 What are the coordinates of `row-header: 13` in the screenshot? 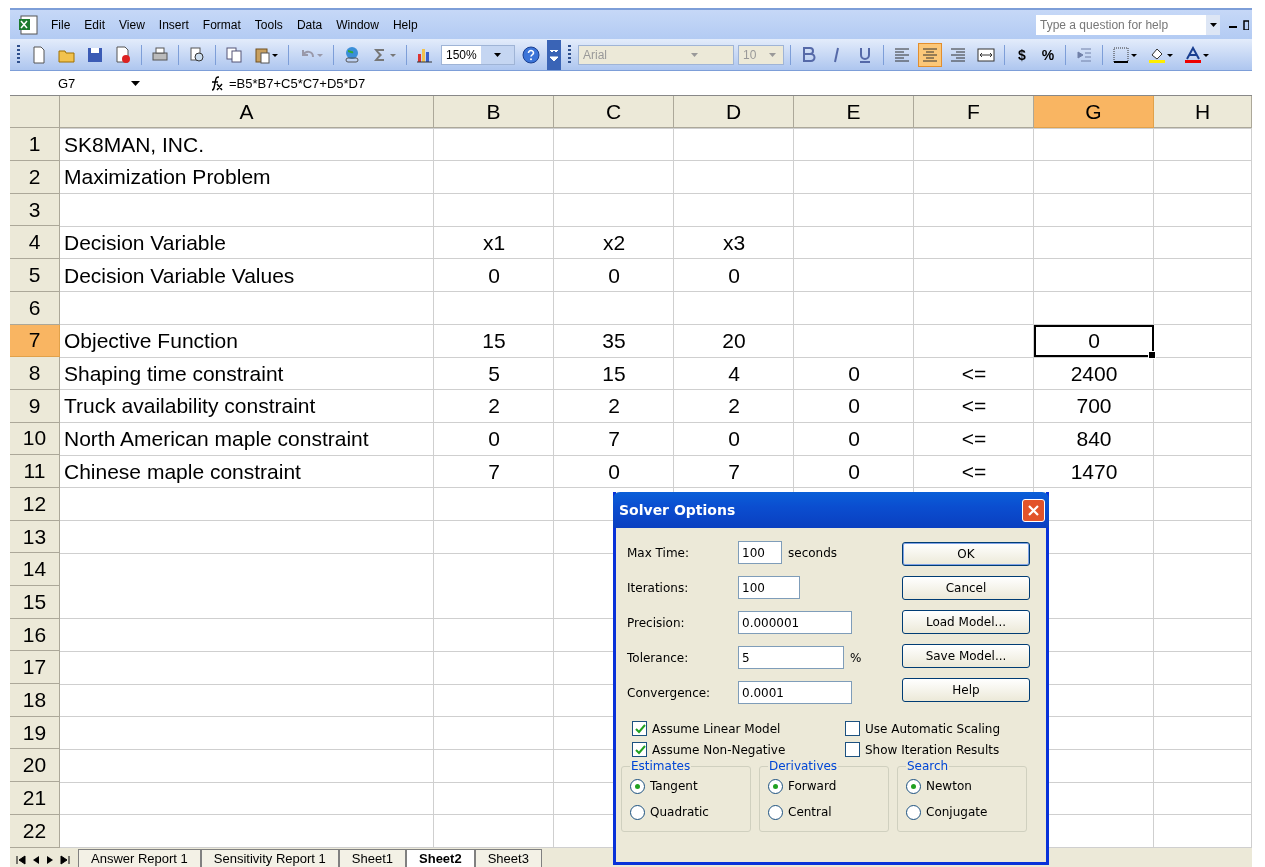 It's located at (35, 537).